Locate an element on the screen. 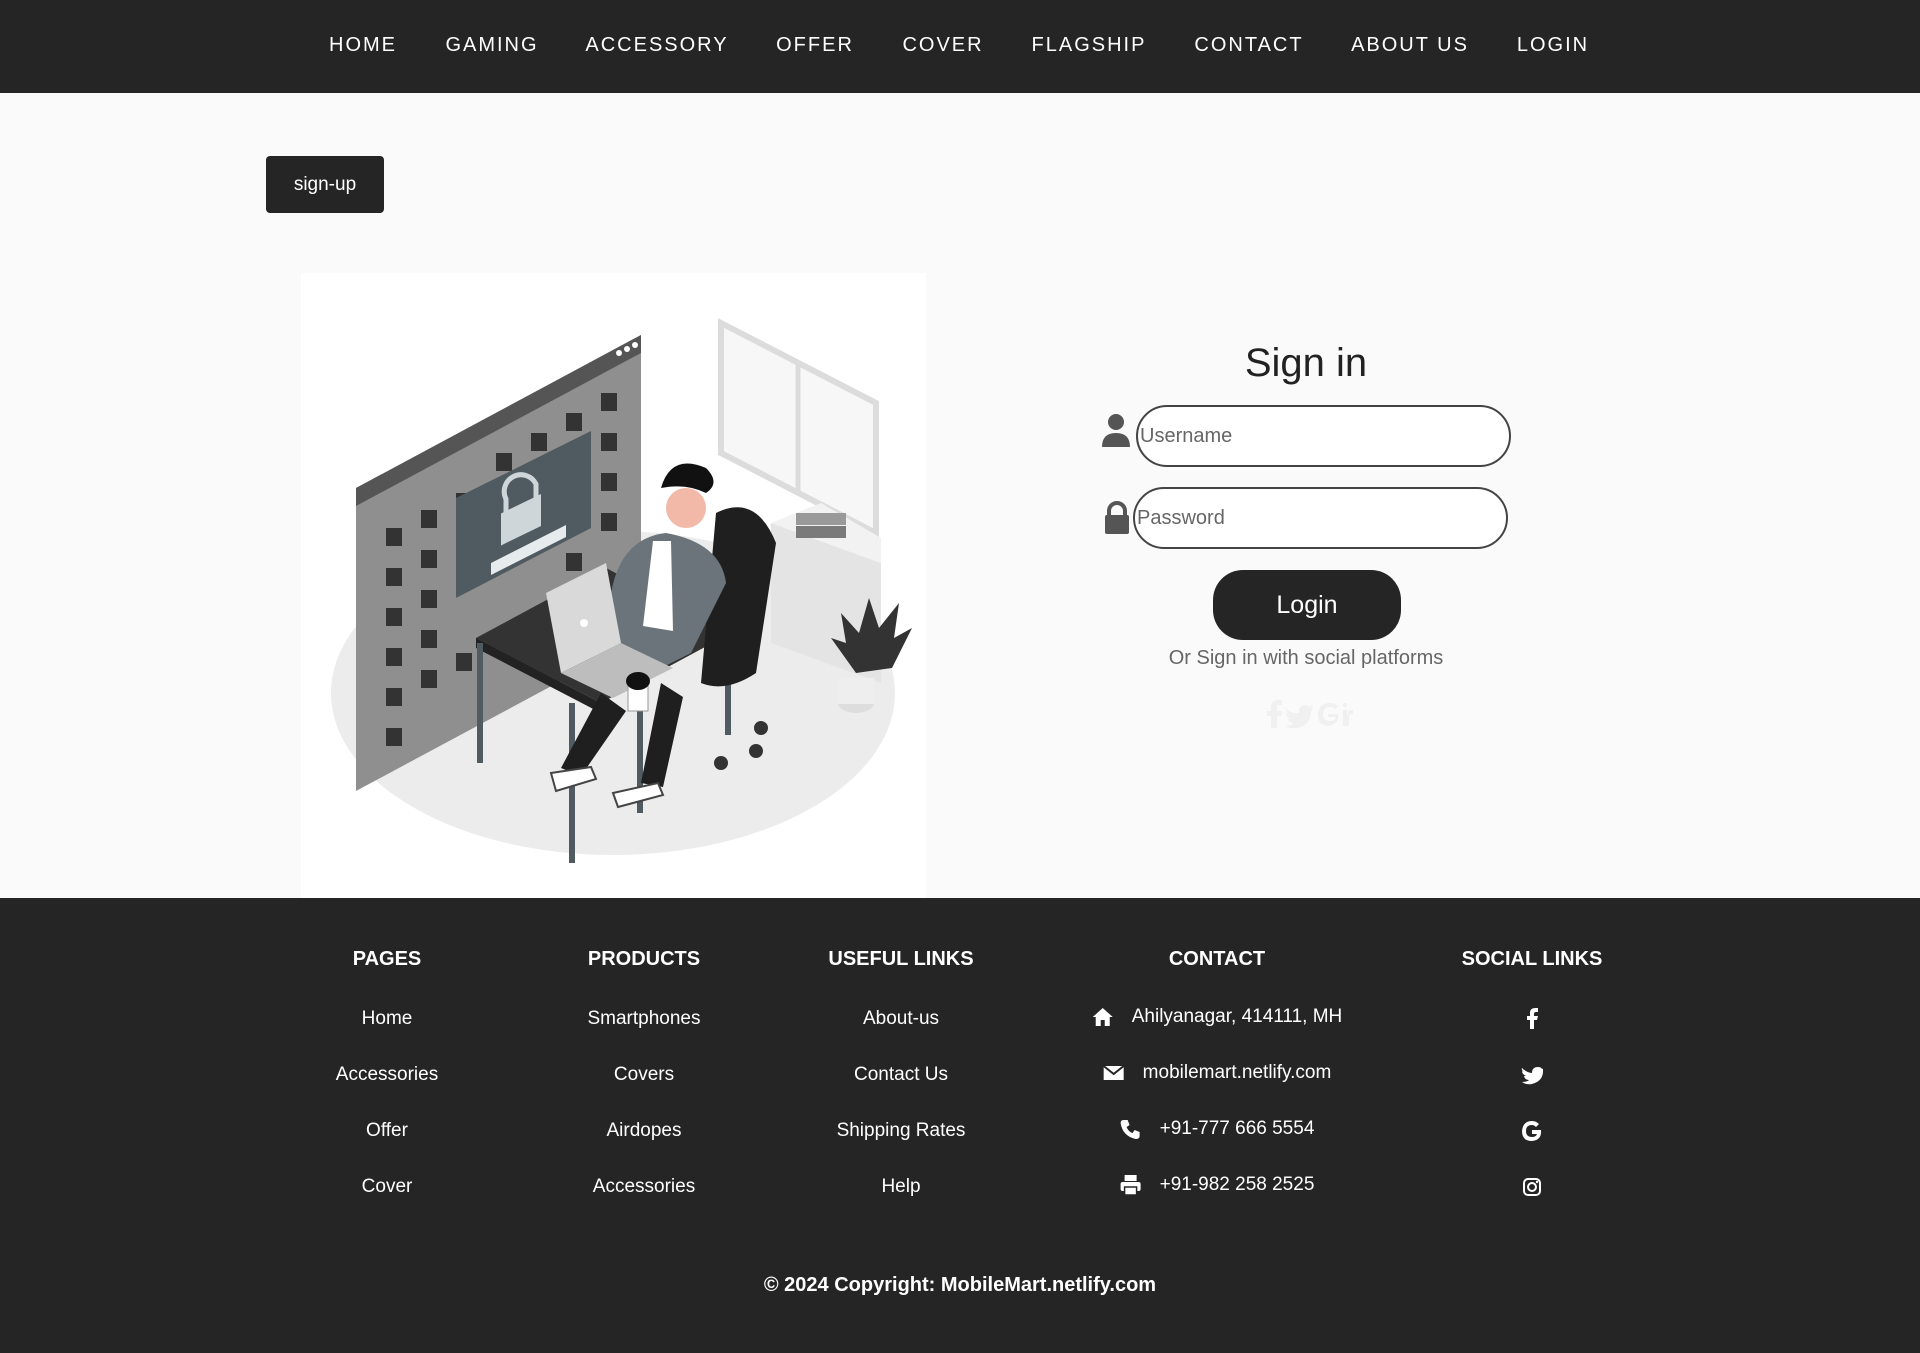  footer-link-smartphones: Smartphones is located at coordinates (643, 1019).